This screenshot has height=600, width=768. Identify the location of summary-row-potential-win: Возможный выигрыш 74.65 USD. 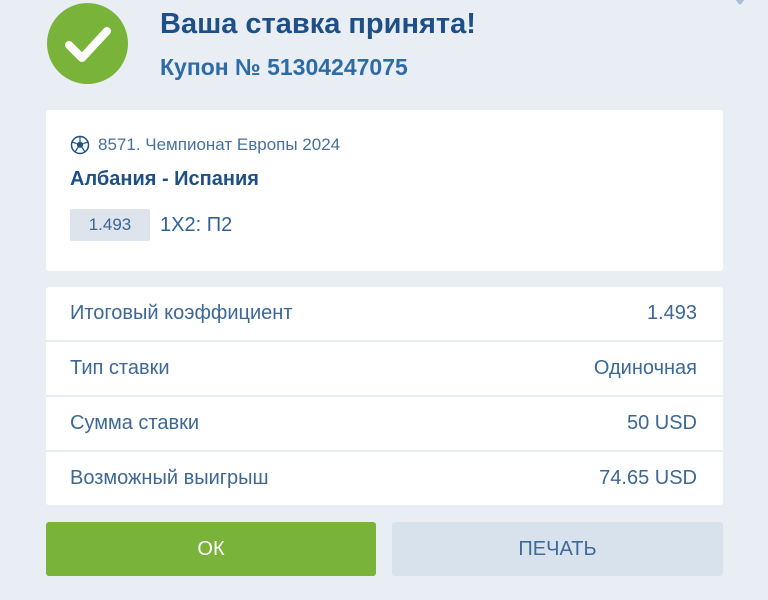
(384, 478).